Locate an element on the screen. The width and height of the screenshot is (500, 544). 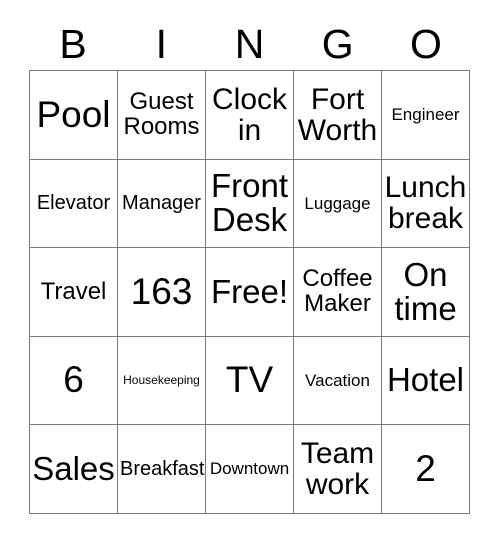
bingo-cell: Engineer is located at coordinates (426, 115).